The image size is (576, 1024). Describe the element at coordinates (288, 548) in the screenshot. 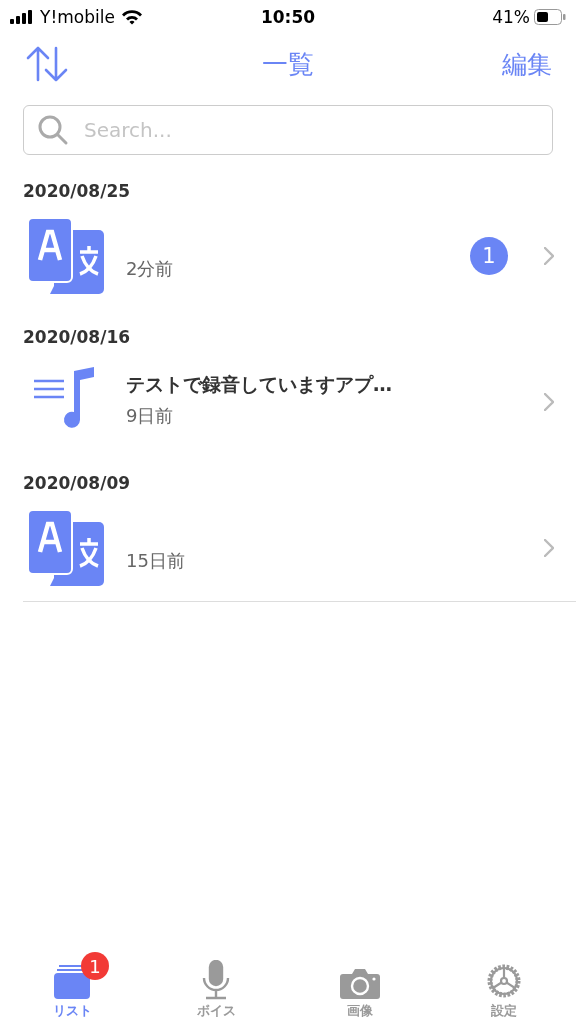

I see `list-item: 15日前` at that location.